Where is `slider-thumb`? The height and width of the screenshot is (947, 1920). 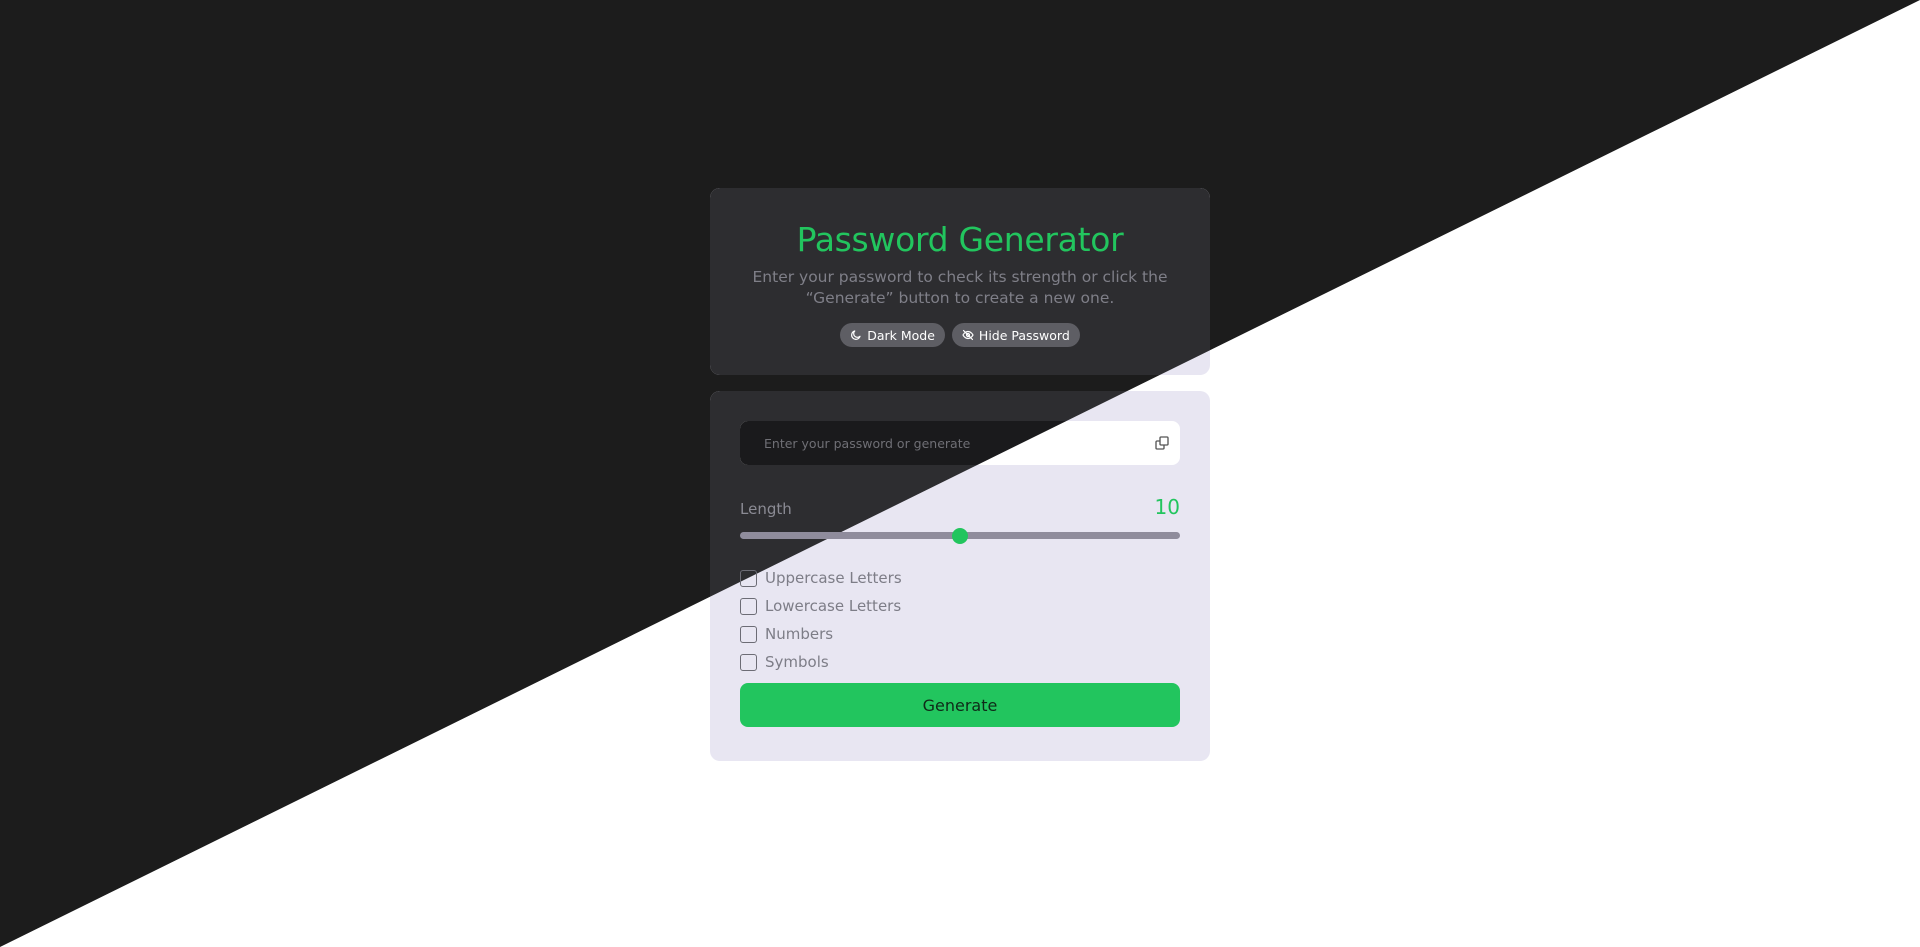 slider-thumb is located at coordinates (960, 536).